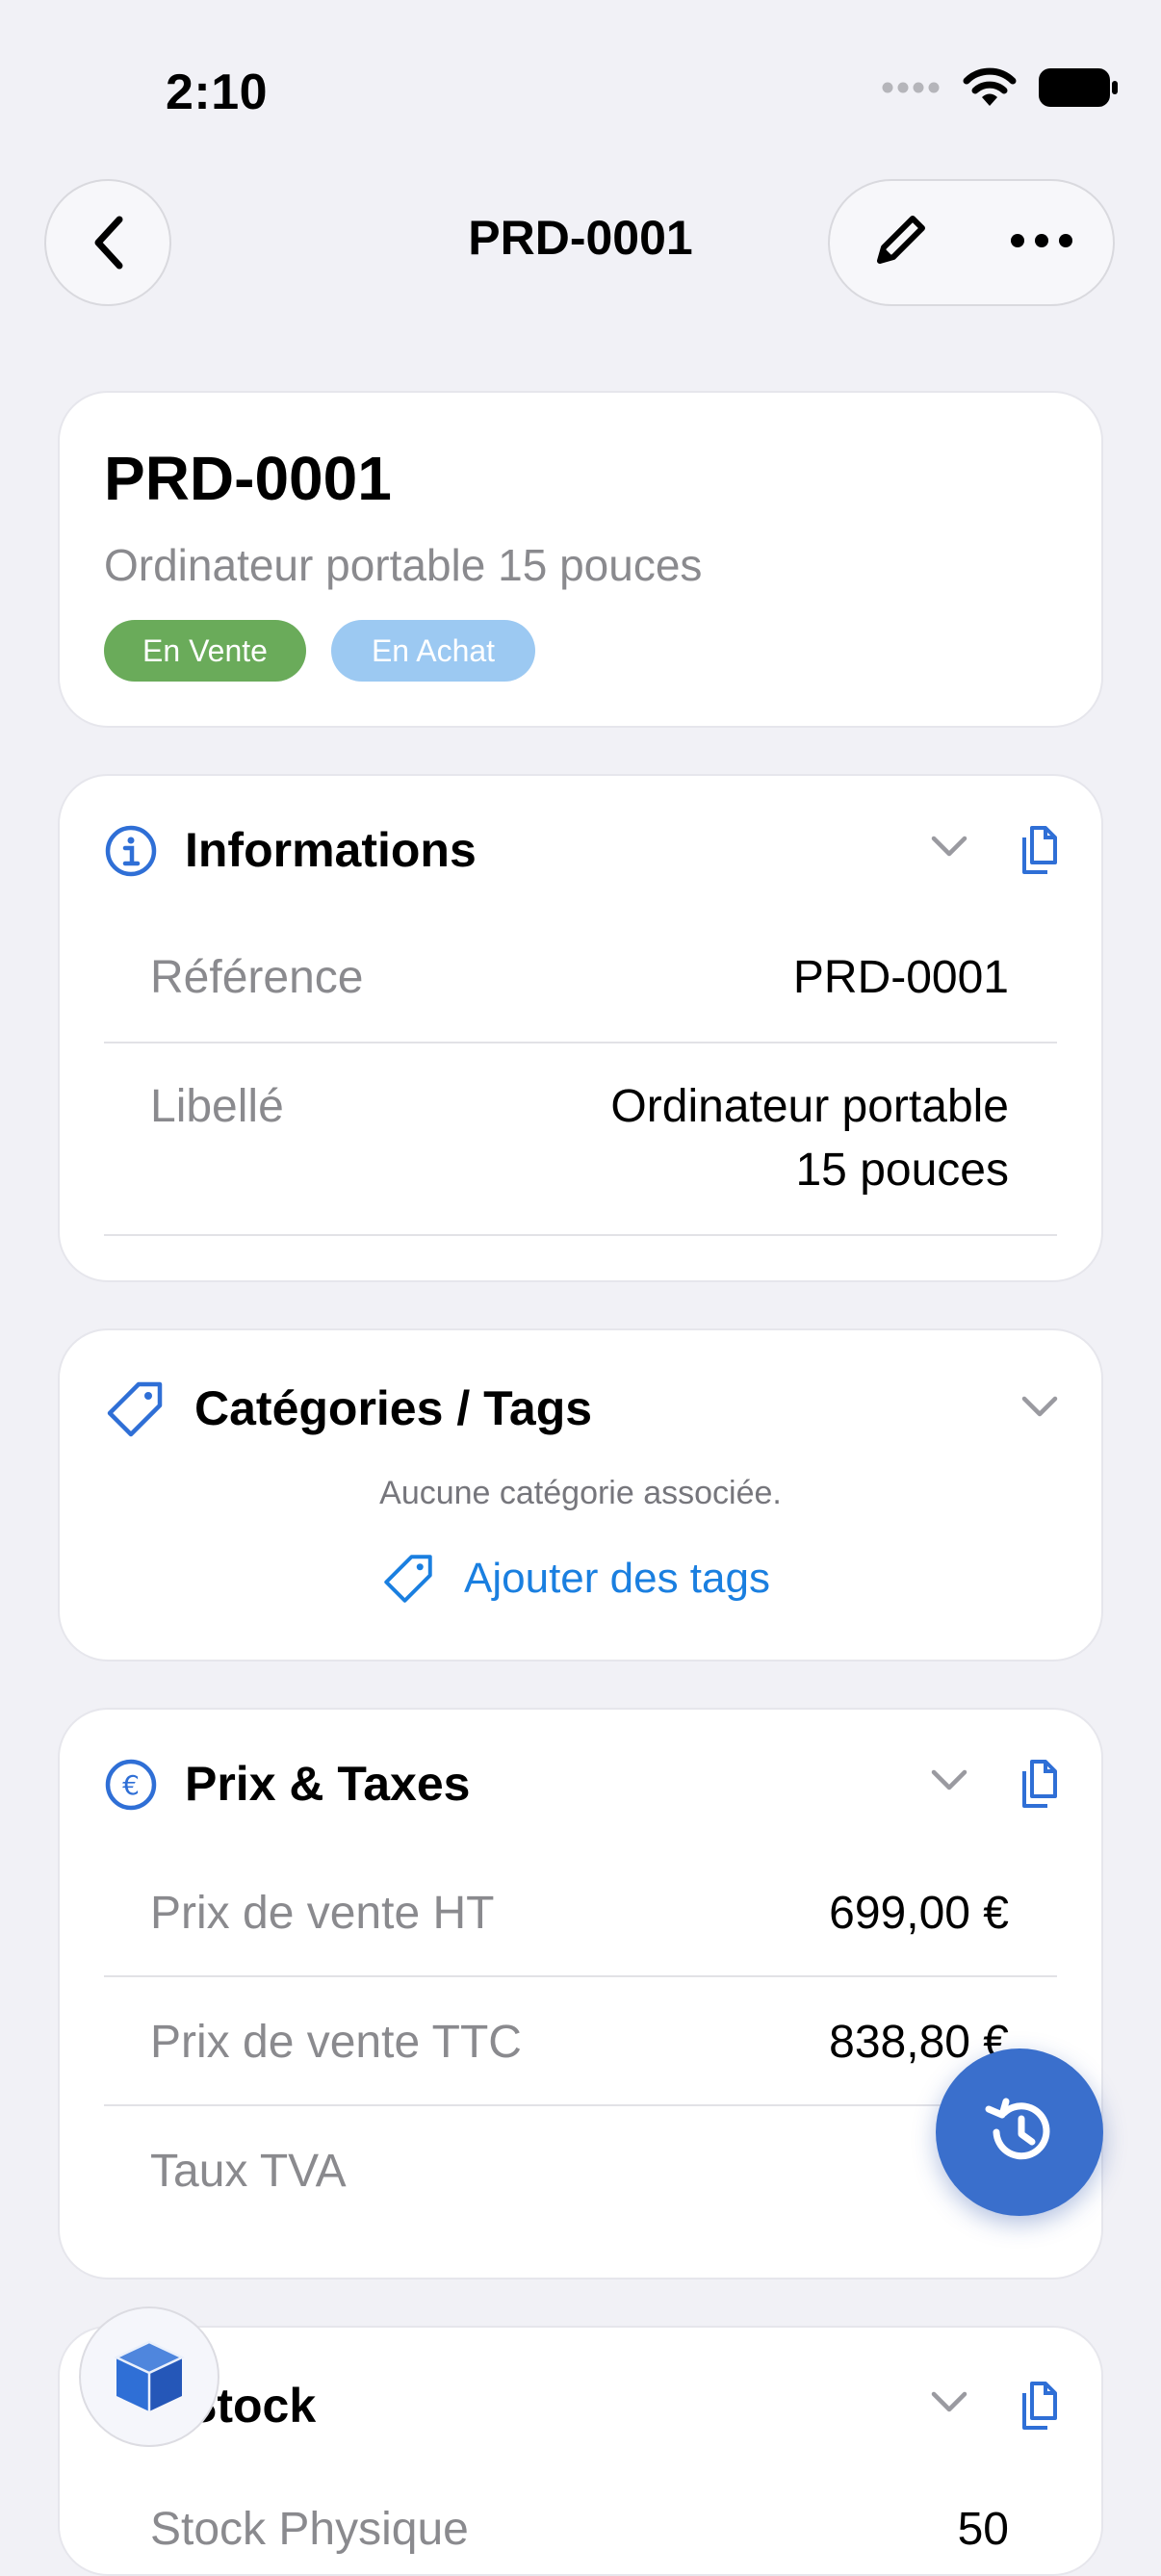  I want to click on product-subtitle: Ordinateur portable 15 pouces, so click(403, 565).